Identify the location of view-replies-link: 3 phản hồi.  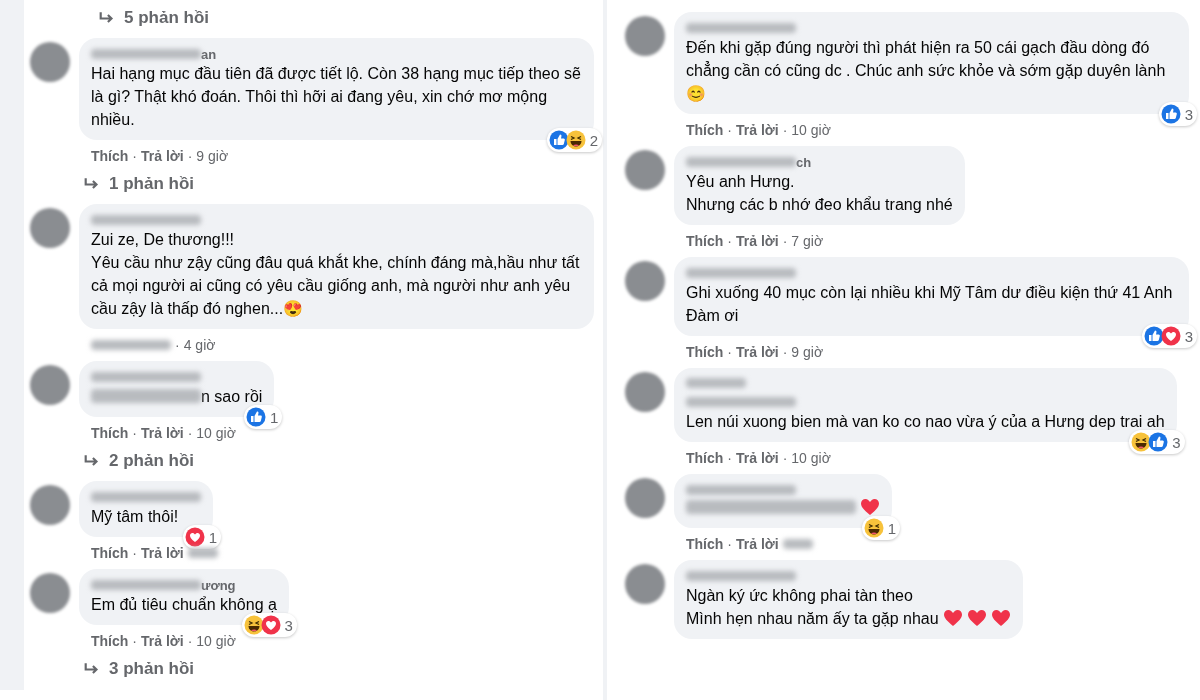
(151, 669).